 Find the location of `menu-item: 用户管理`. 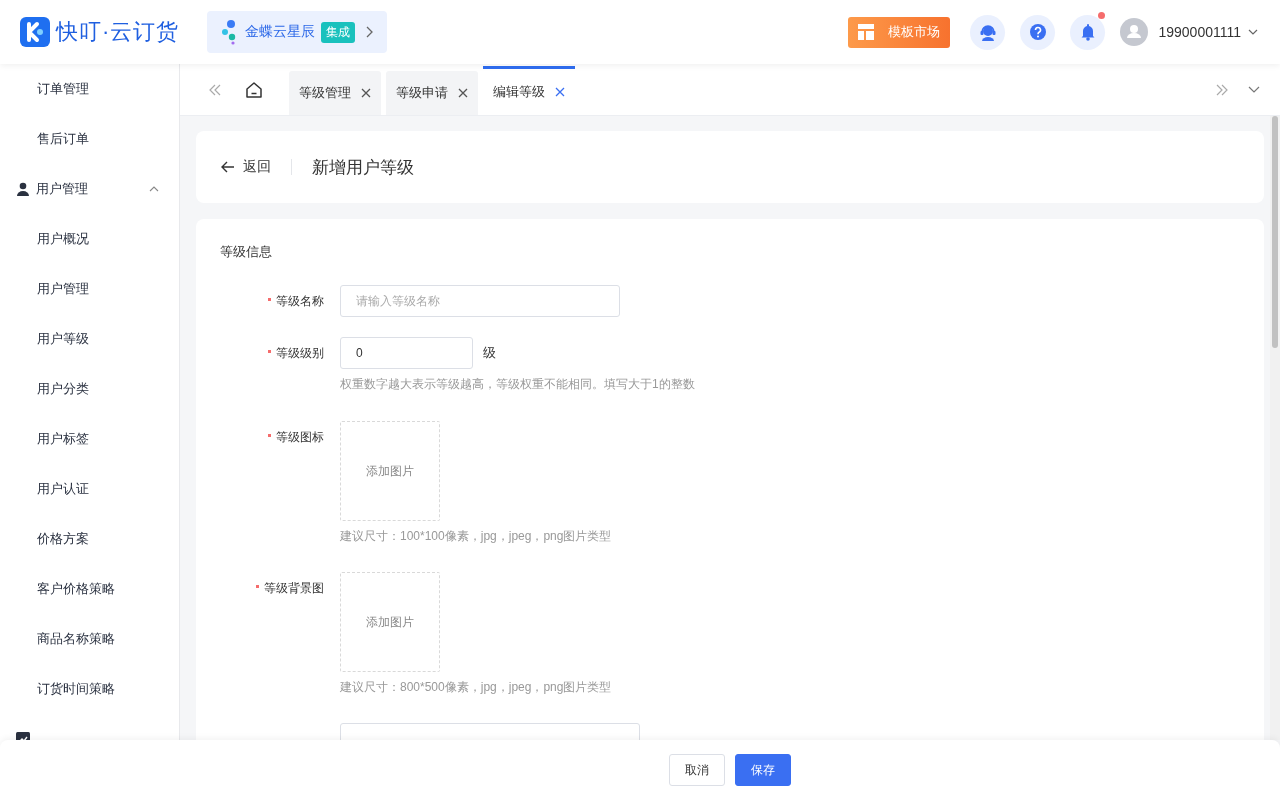

menu-item: 用户管理 is located at coordinates (89, 289).